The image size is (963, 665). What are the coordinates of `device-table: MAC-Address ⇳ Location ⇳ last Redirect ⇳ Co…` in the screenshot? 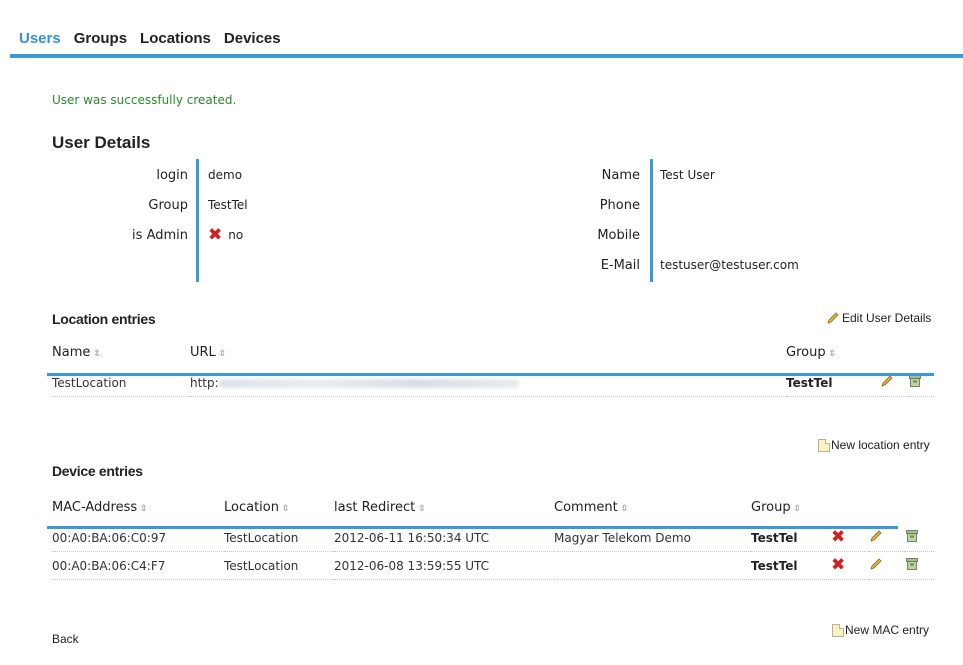 It's located at (493, 535).